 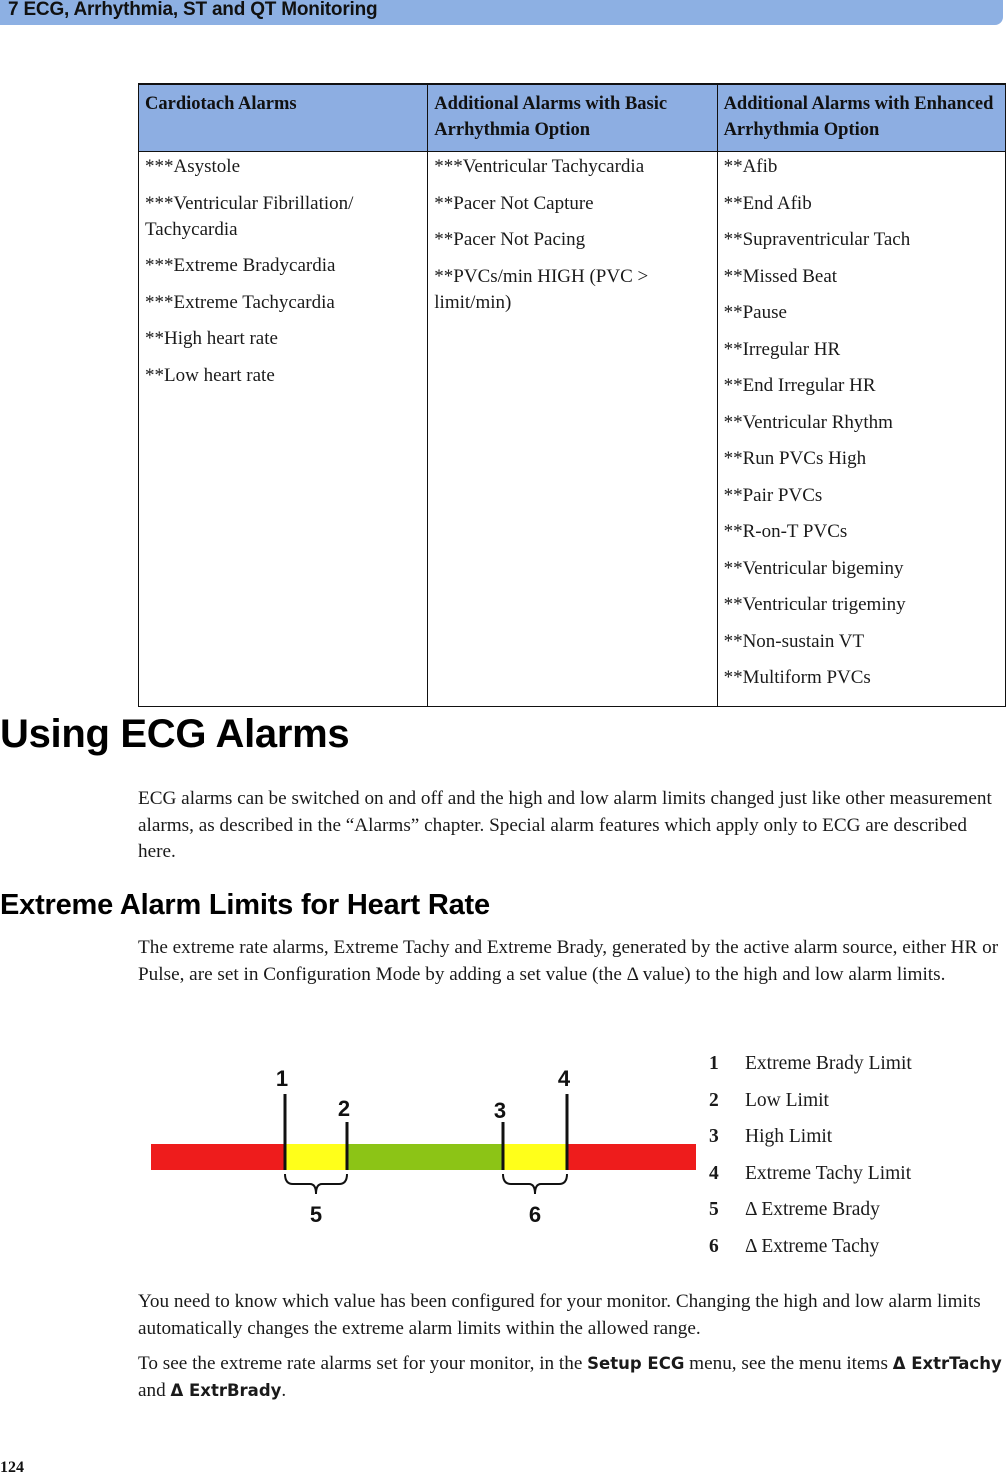 What do you see at coordinates (814, 604) in the screenshot?
I see `alarm-item: **Ventricular trigeminy` at bounding box center [814, 604].